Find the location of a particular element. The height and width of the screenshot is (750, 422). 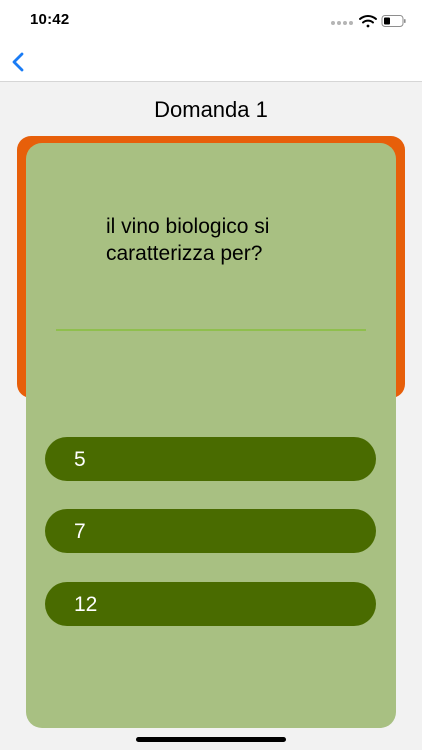

back-button is located at coordinates (19, 62).